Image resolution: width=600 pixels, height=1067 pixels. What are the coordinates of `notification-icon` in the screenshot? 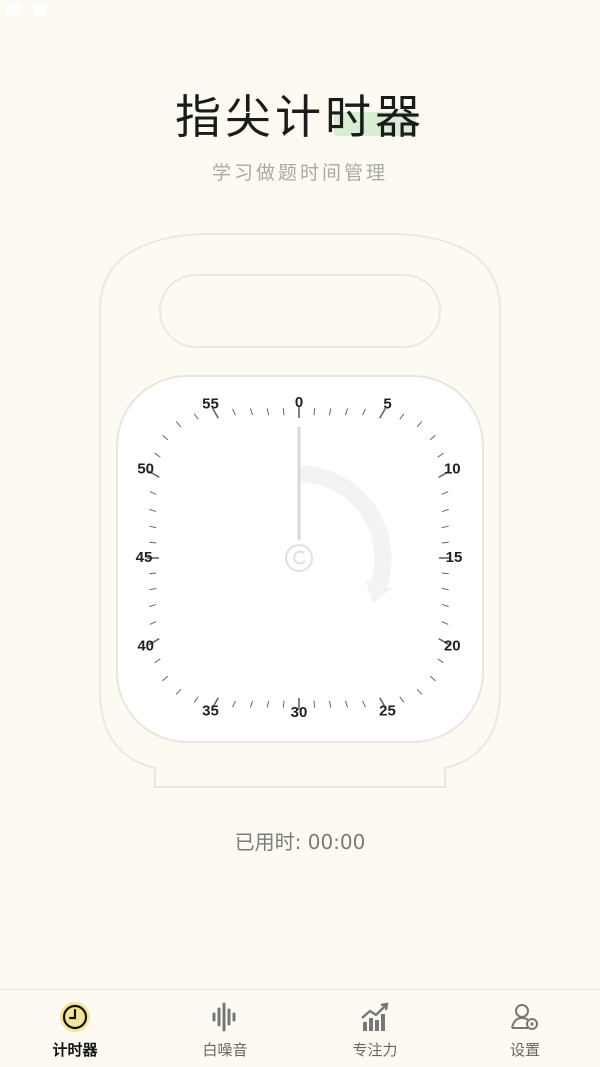 It's located at (13, 9).